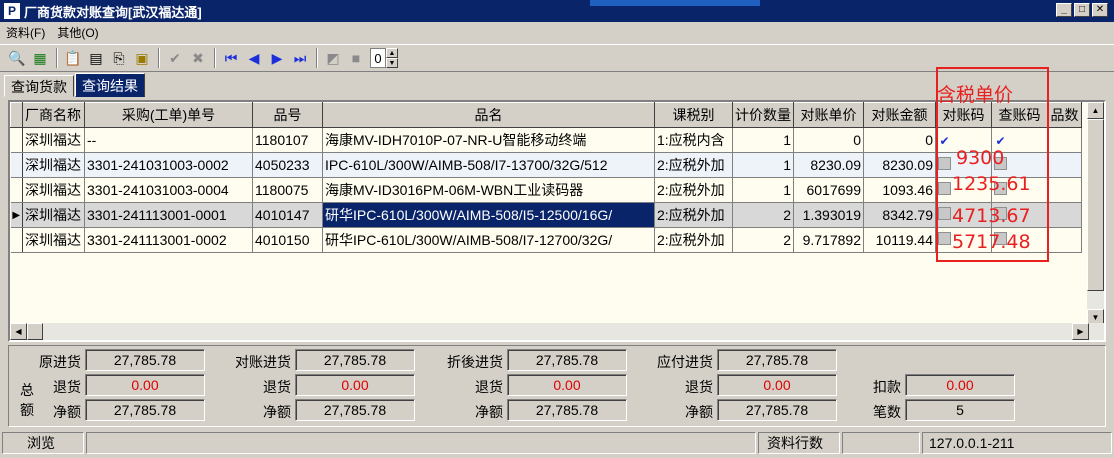 The height and width of the screenshot is (458, 1114). I want to click on print-preview-icon: 🔍, so click(17, 58).